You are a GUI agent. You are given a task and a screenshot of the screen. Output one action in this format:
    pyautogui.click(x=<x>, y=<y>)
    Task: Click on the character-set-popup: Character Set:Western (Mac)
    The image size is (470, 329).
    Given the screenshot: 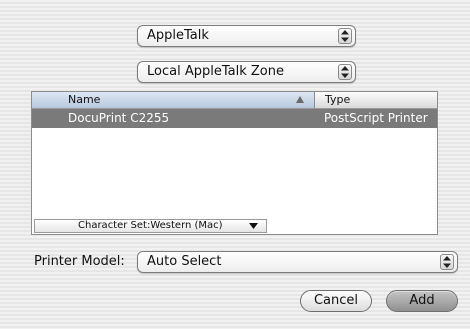 What is the action you would take?
    pyautogui.click(x=150, y=226)
    